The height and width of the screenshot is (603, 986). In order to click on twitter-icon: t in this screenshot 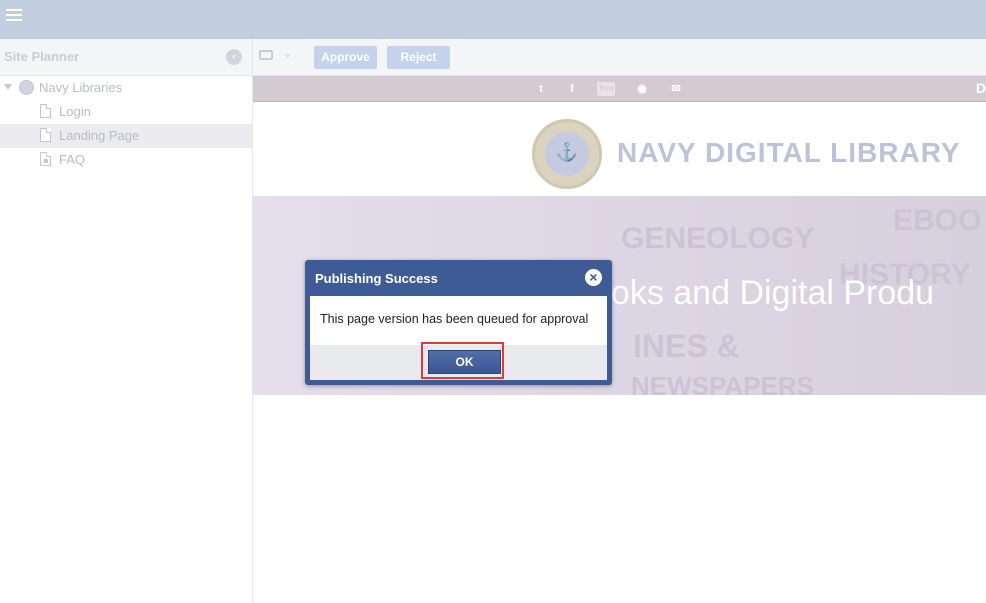, I will do `click(541, 89)`.